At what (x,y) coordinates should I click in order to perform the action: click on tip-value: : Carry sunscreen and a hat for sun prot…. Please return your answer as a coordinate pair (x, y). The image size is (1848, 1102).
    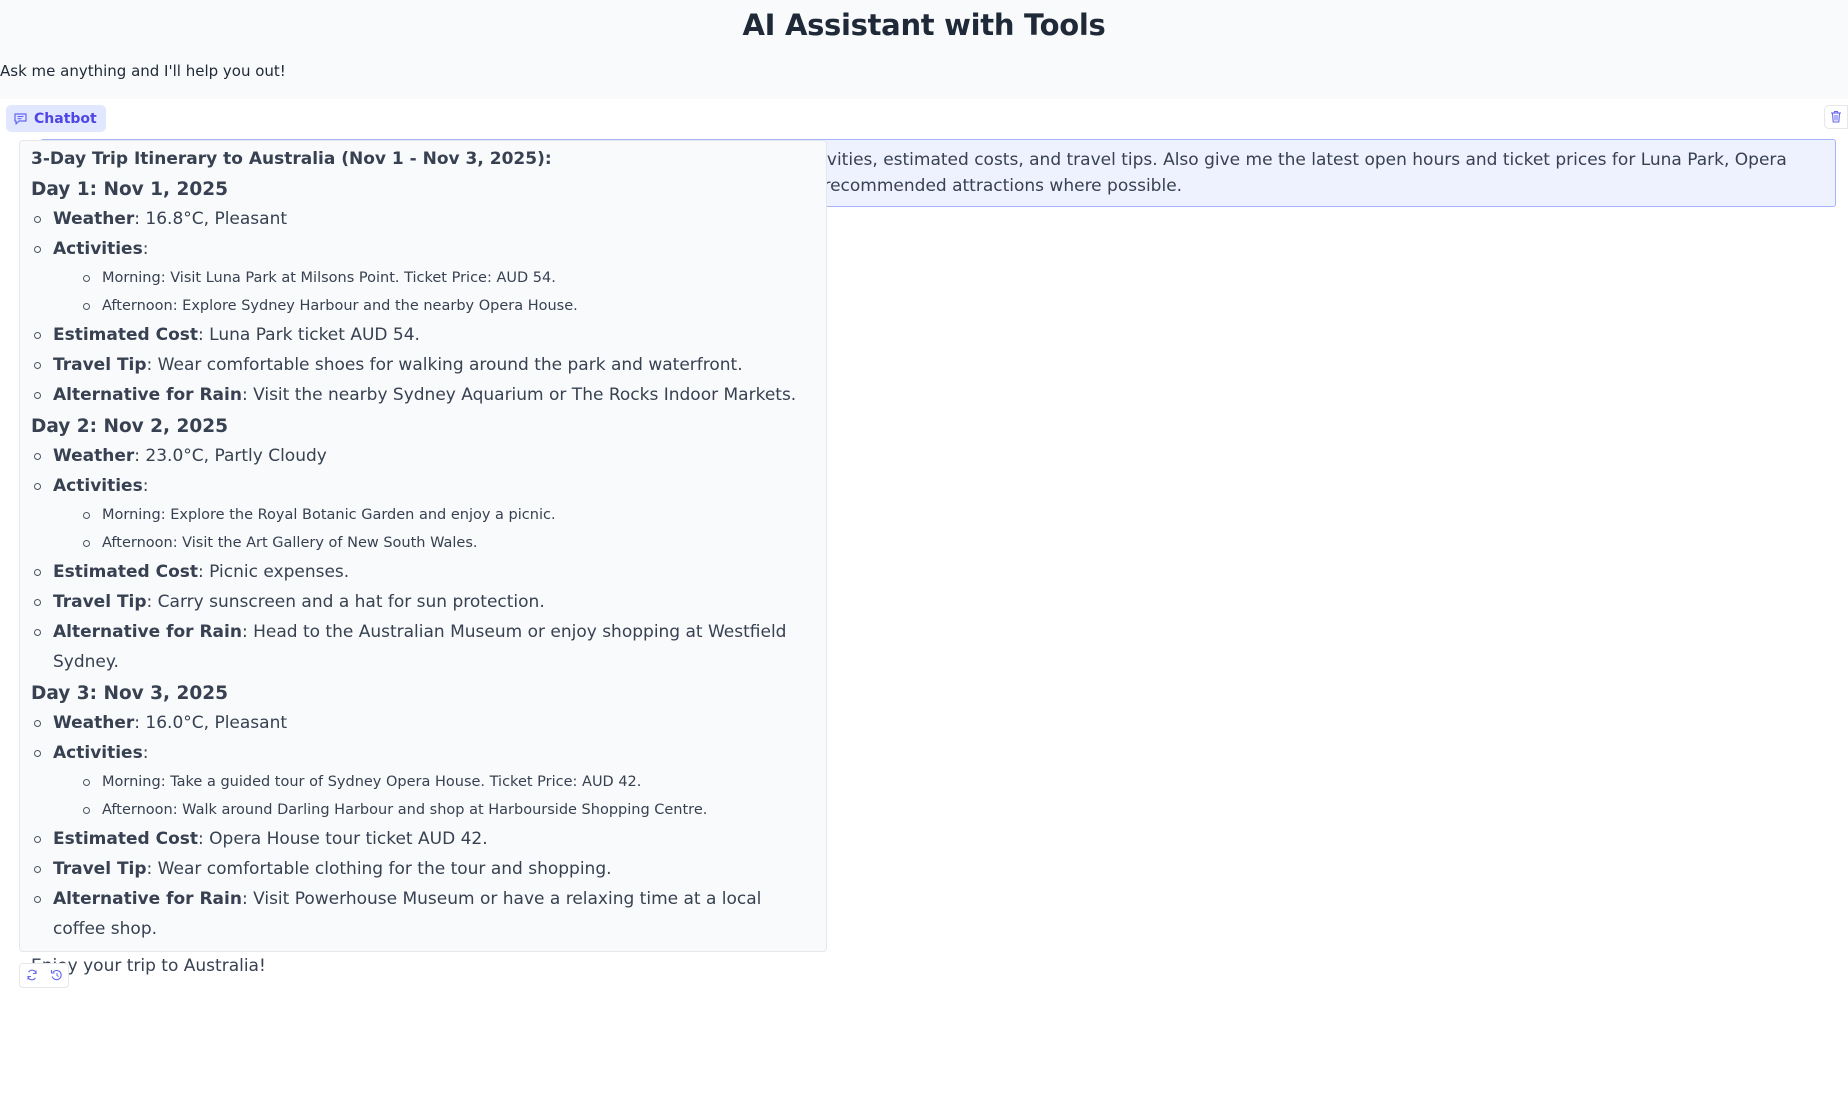
    Looking at the image, I should click on (345, 602).